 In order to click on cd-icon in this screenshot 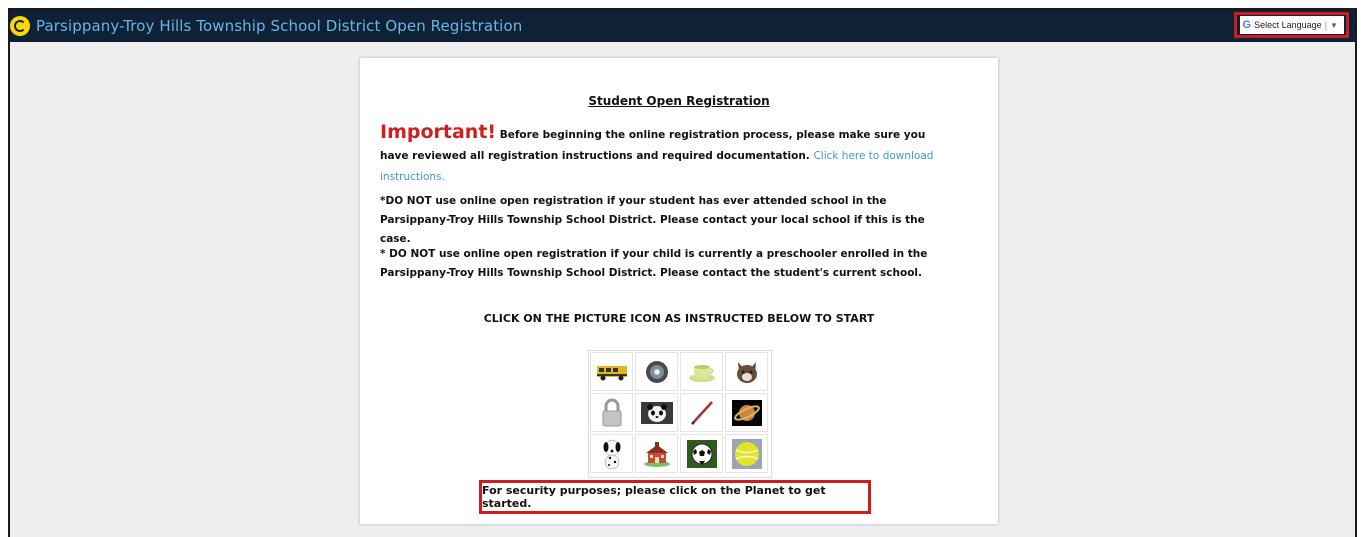, I will do `click(656, 371)`.